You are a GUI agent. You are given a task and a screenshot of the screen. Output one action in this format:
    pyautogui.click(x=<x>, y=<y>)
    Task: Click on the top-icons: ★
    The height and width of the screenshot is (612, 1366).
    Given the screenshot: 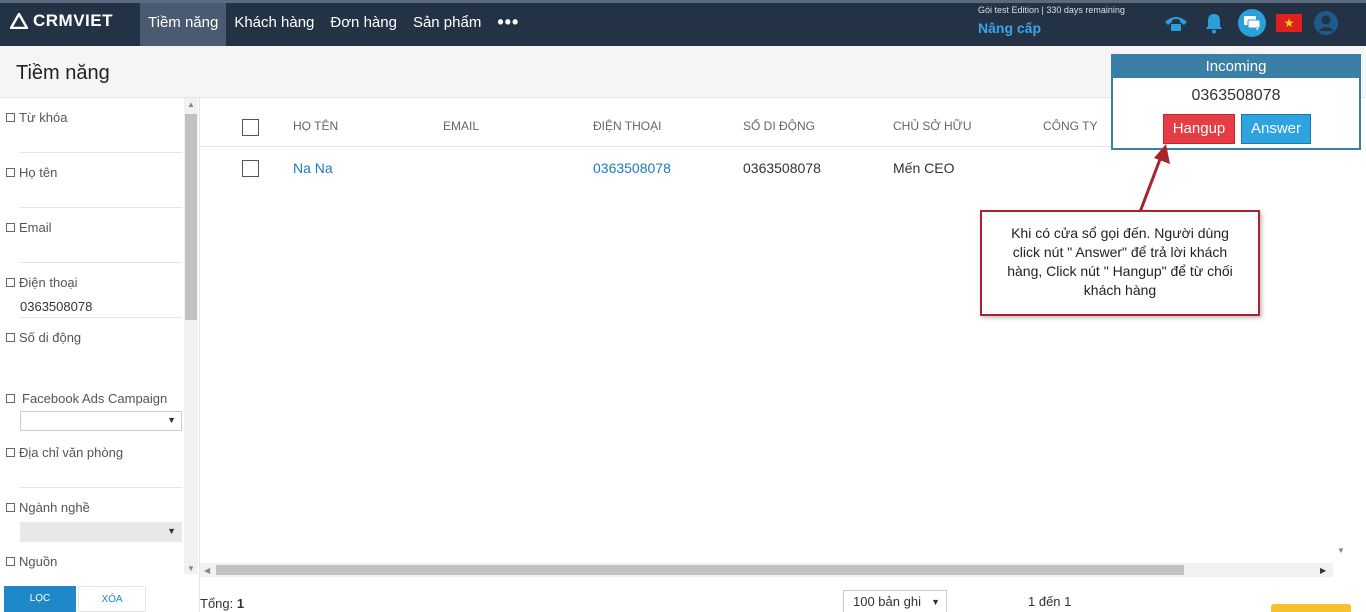 What is the action you would take?
    pyautogui.click(x=1251, y=23)
    